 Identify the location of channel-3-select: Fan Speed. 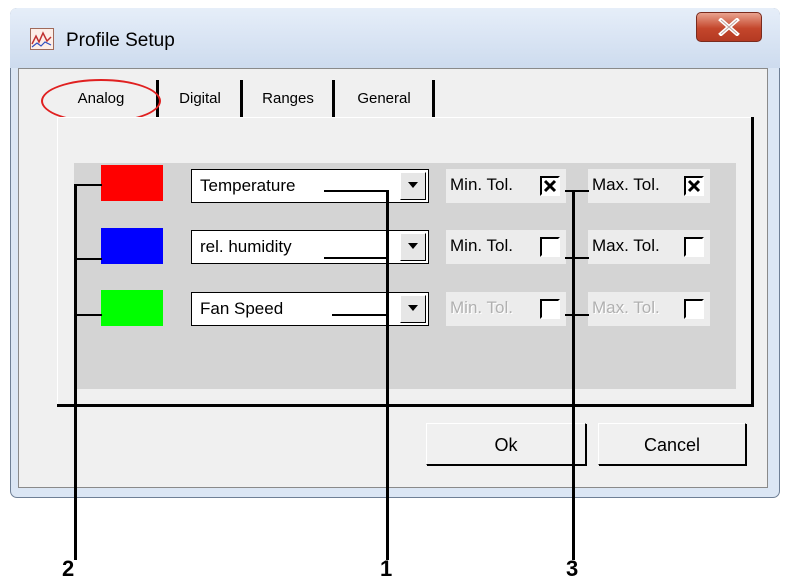
(310, 309).